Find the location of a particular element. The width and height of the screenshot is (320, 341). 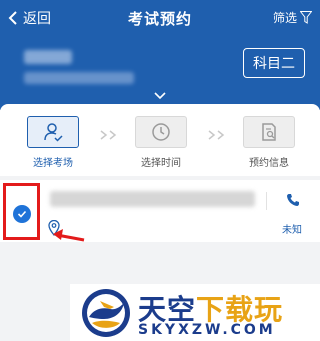

step-select-time: 选择时间 is located at coordinates (161, 142).